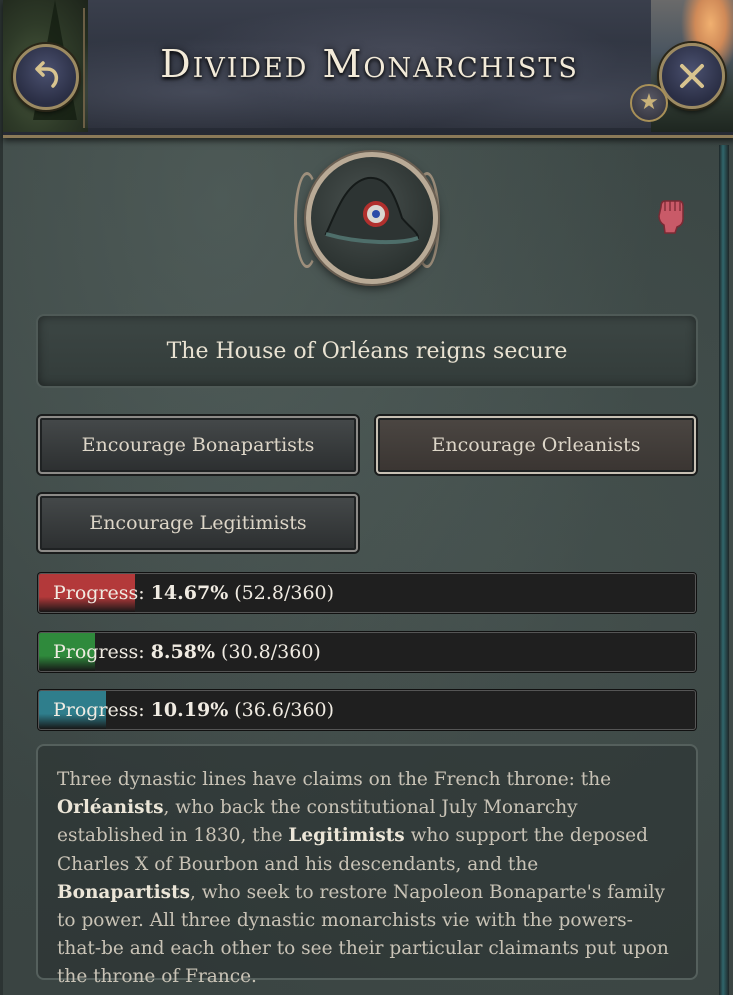 The width and height of the screenshot is (733, 995). Describe the element at coordinates (671, 217) in the screenshot. I see `raised-fist-icon` at that location.